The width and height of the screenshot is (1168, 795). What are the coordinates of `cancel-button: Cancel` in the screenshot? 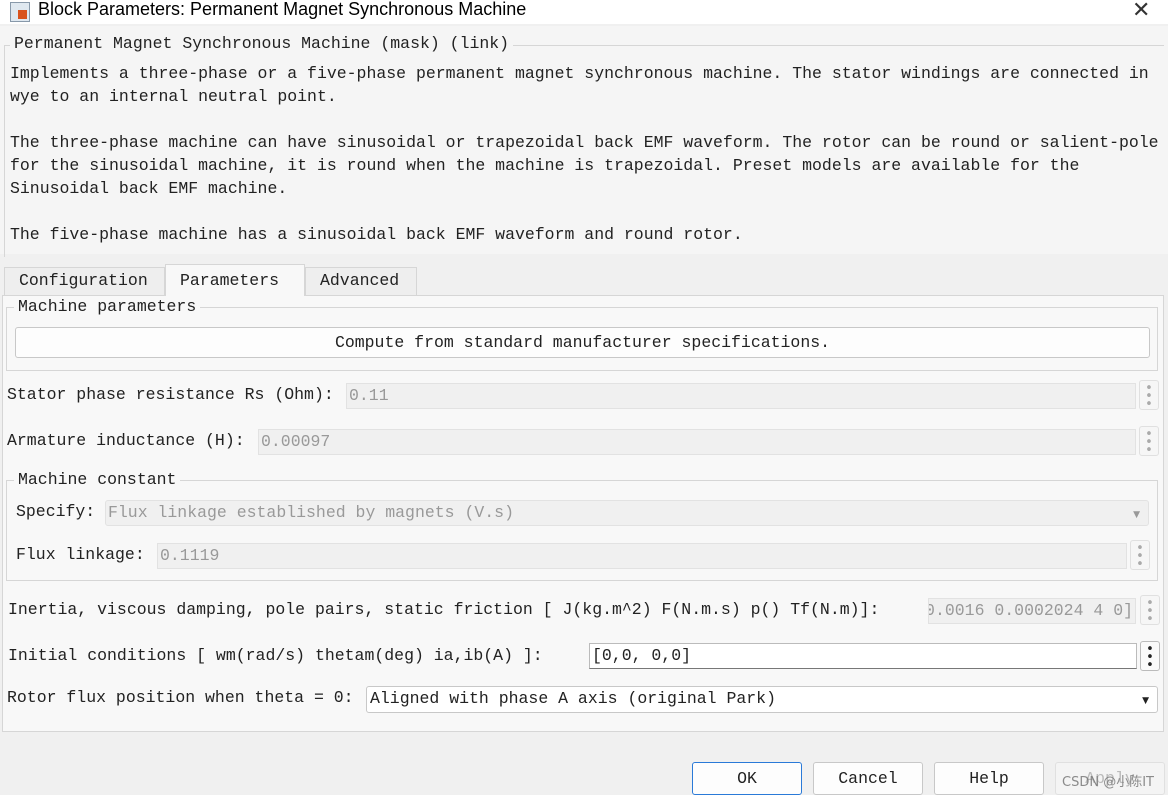 It's located at (868, 778).